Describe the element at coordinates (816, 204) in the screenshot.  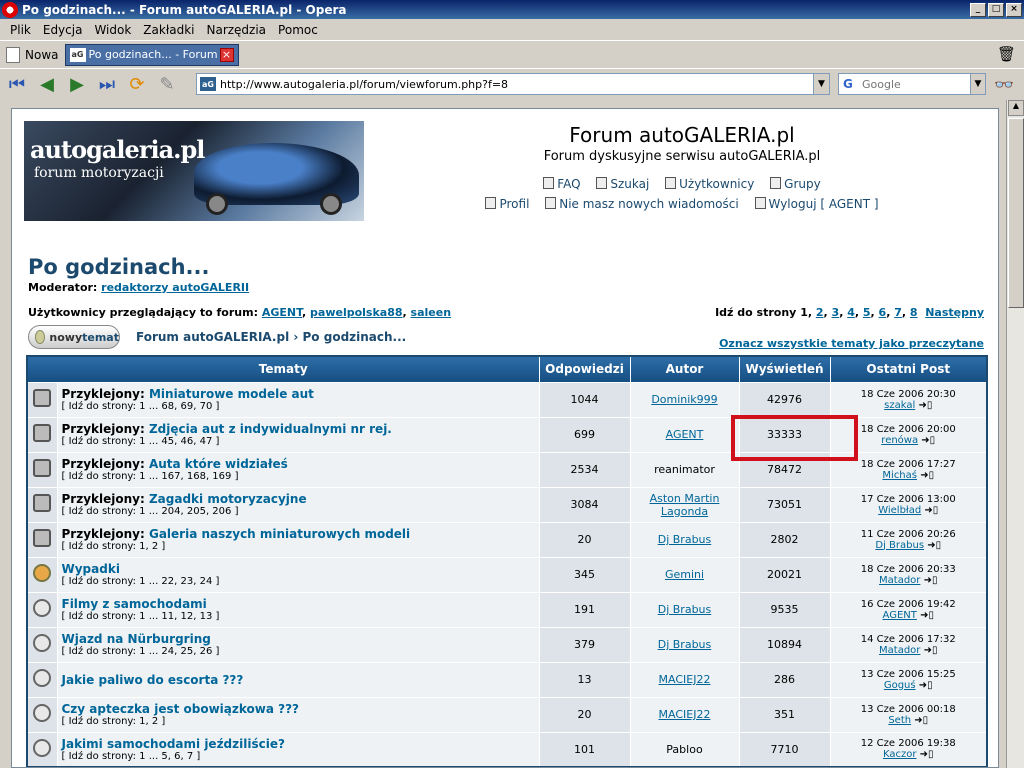
I see `logout-link: Wyloguj [ AGENT ]` at that location.